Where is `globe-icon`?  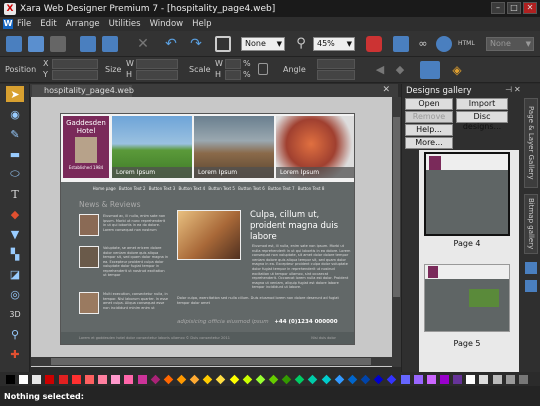
globe-icon is located at coordinates (444, 44).